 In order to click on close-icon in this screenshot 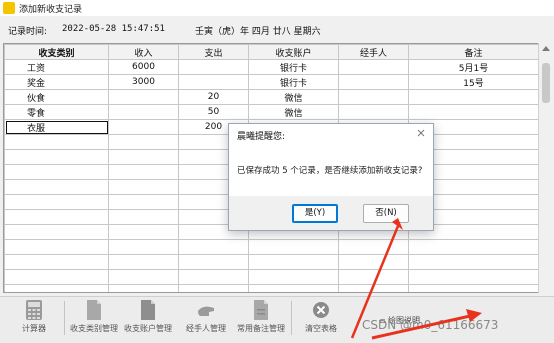, I will do `click(421, 133)`.